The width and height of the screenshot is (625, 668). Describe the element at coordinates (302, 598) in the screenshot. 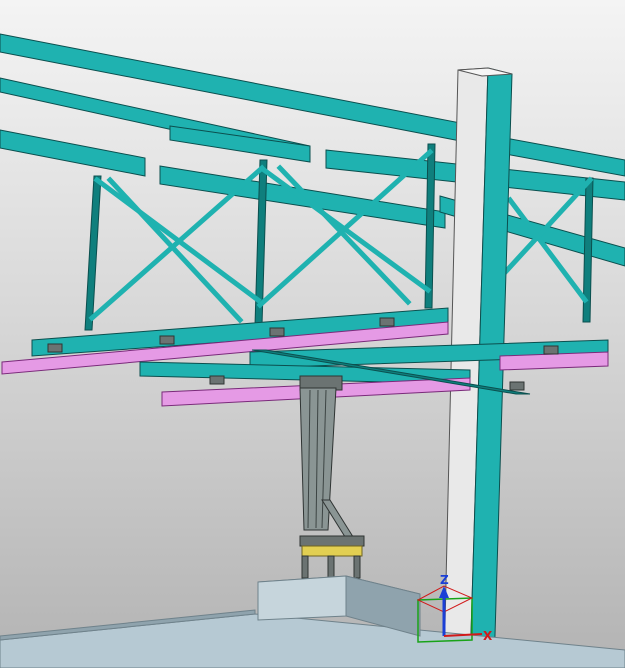

I see `pedestal-front` at that location.